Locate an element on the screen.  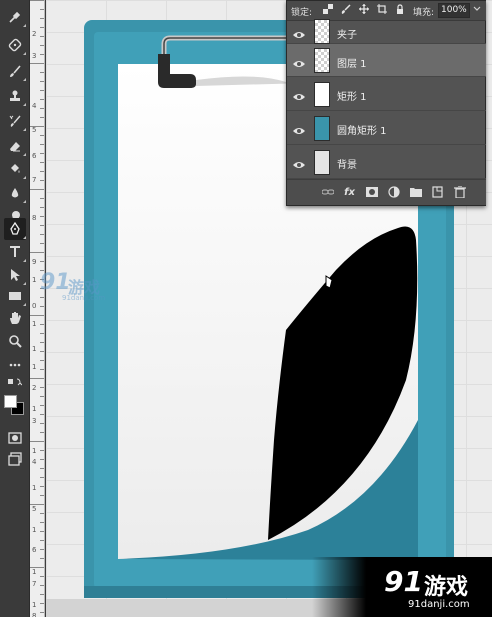
layer-row: 背景 is located at coordinates (386, 162).